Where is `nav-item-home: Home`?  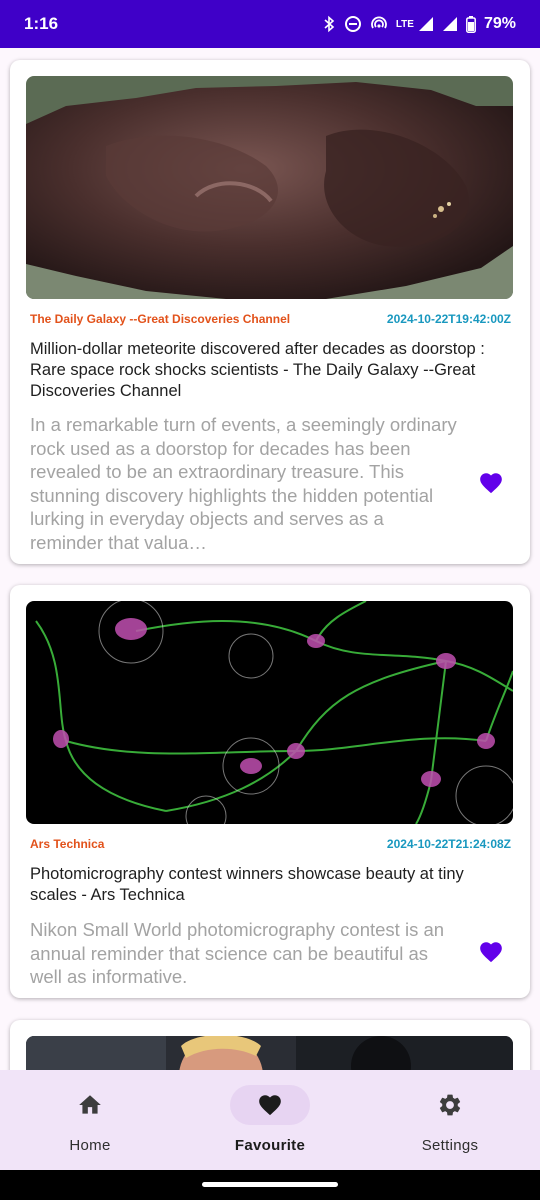 nav-item-home: Home is located at coordinates (90, 1120).